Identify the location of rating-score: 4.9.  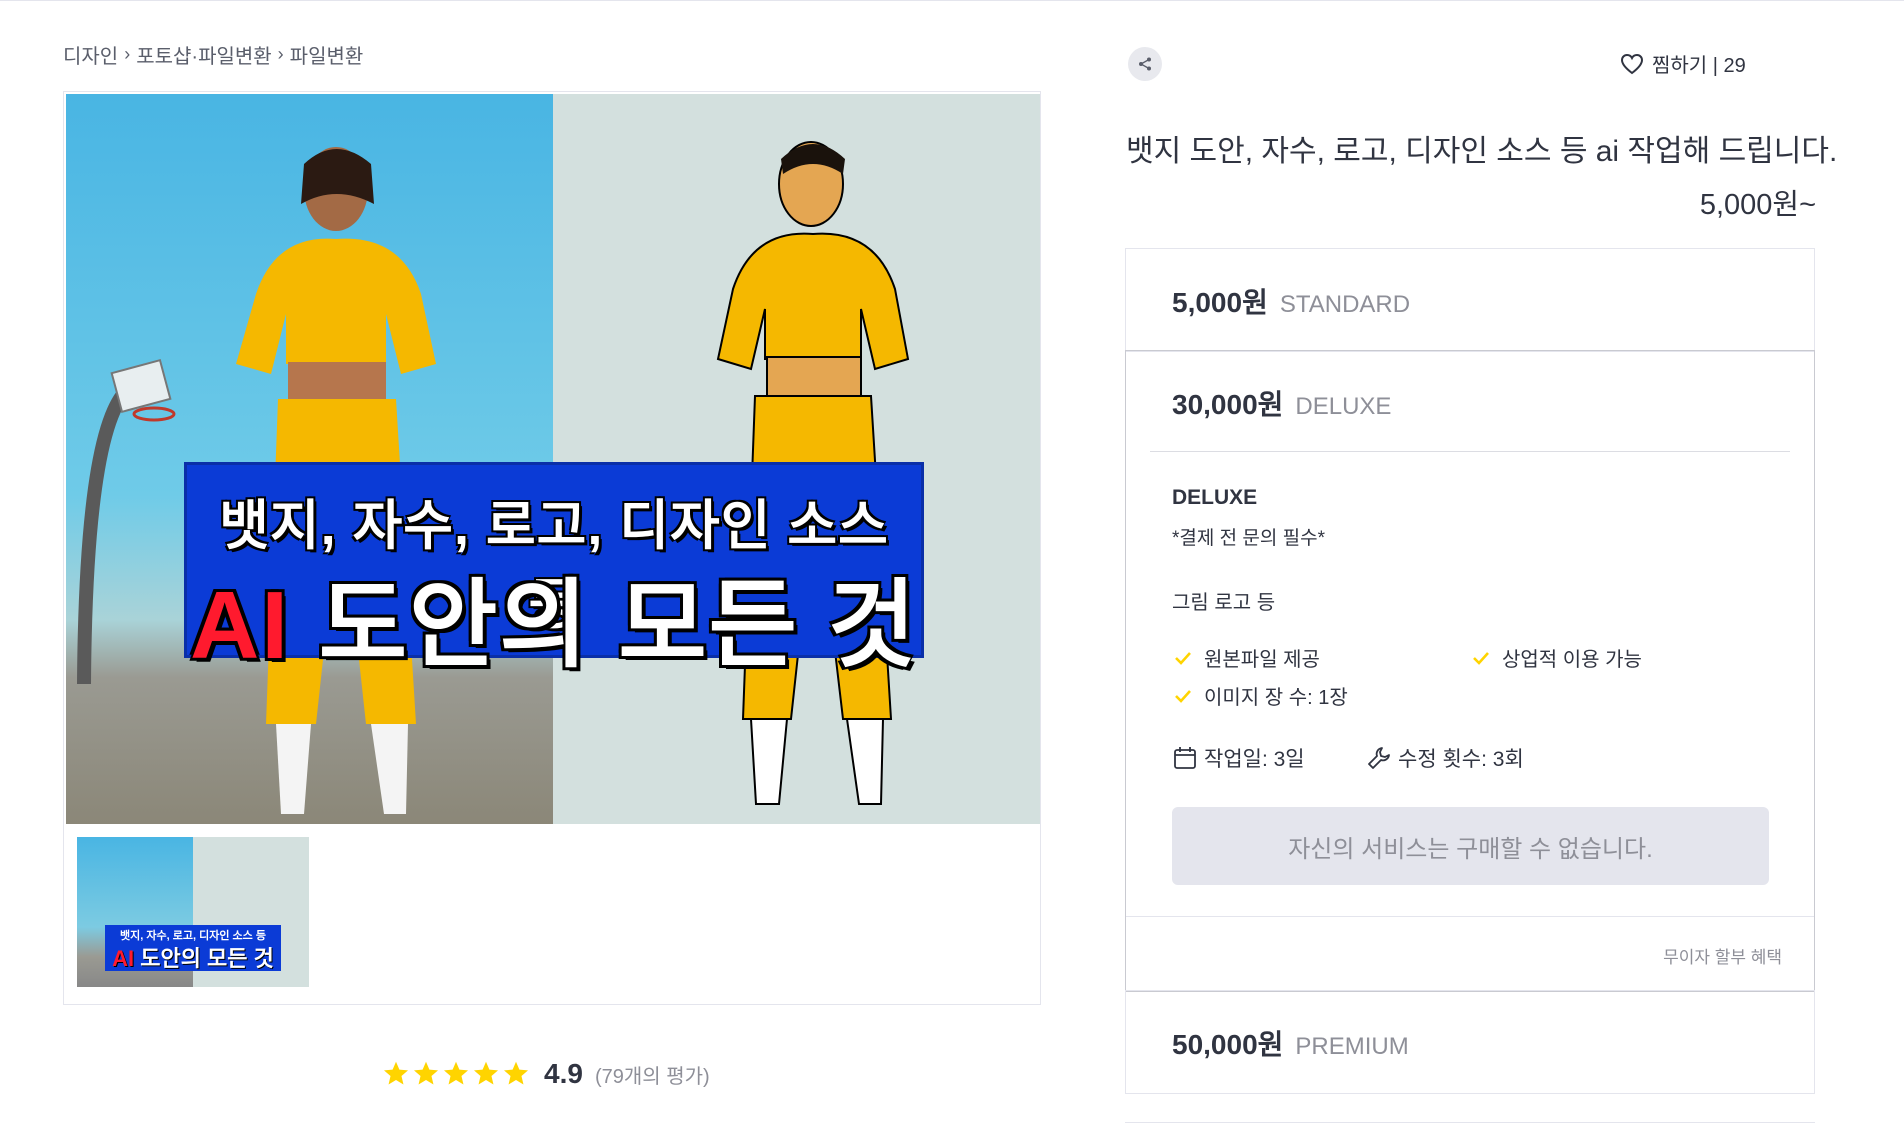
(563, 1073).